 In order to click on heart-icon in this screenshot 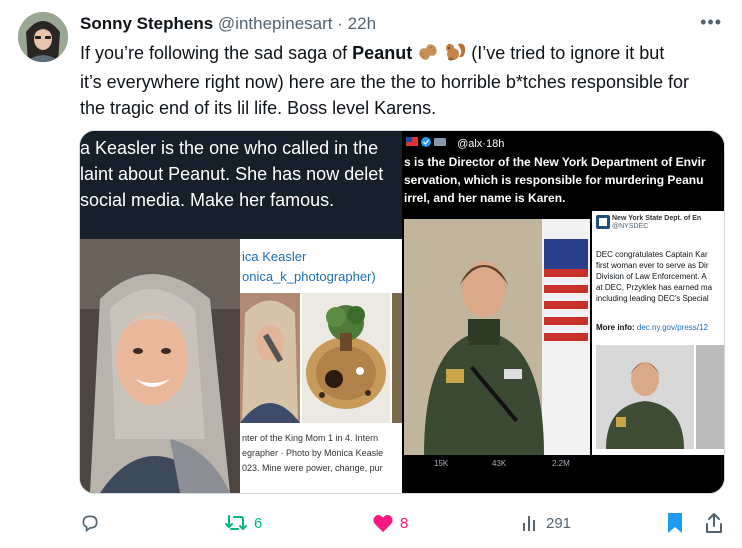, I will do `click(383, 524)`.